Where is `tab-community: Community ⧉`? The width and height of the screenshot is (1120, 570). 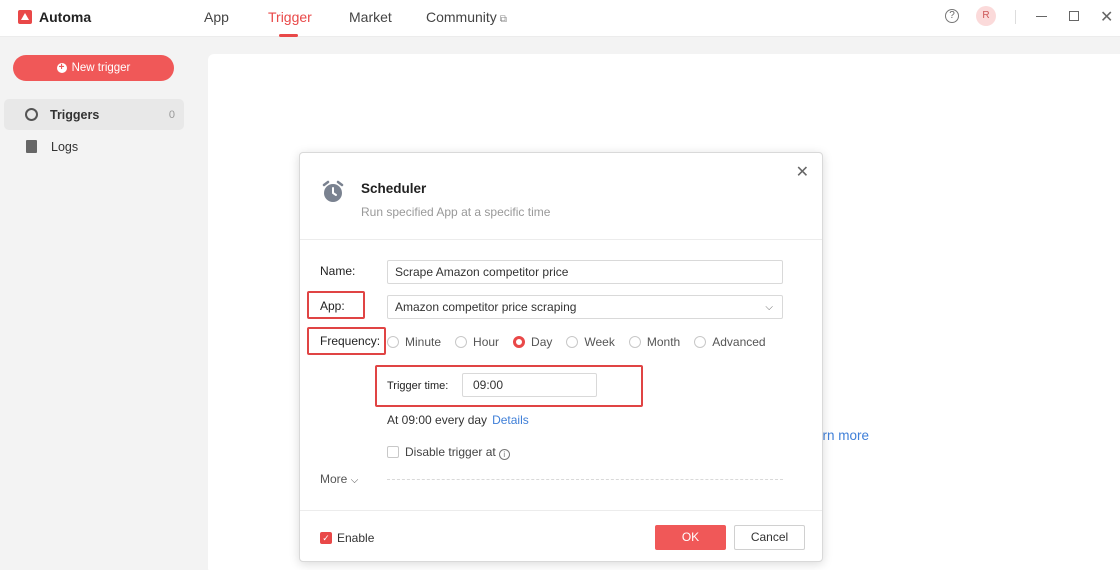 tab-community: Community ⧉ is located at coordinates (466, 17).